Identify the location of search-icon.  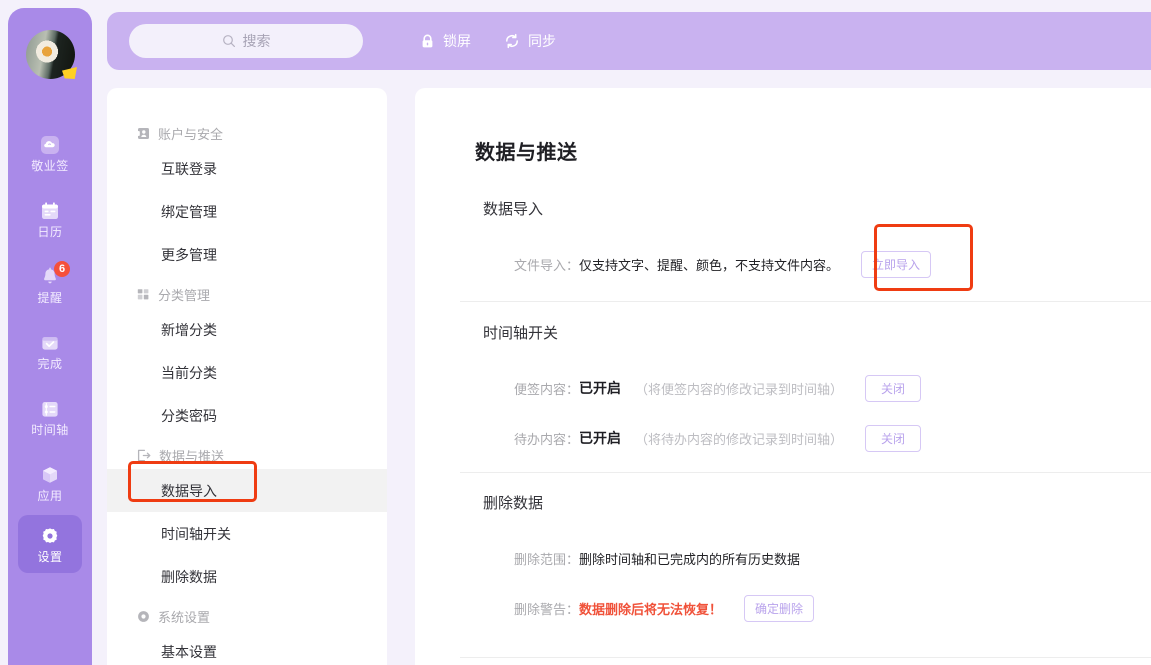
(229, 41).